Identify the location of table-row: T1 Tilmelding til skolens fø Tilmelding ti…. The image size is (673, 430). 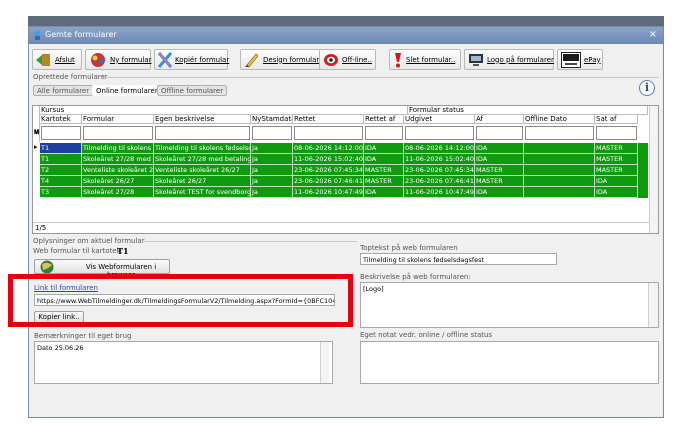
(344, 148).